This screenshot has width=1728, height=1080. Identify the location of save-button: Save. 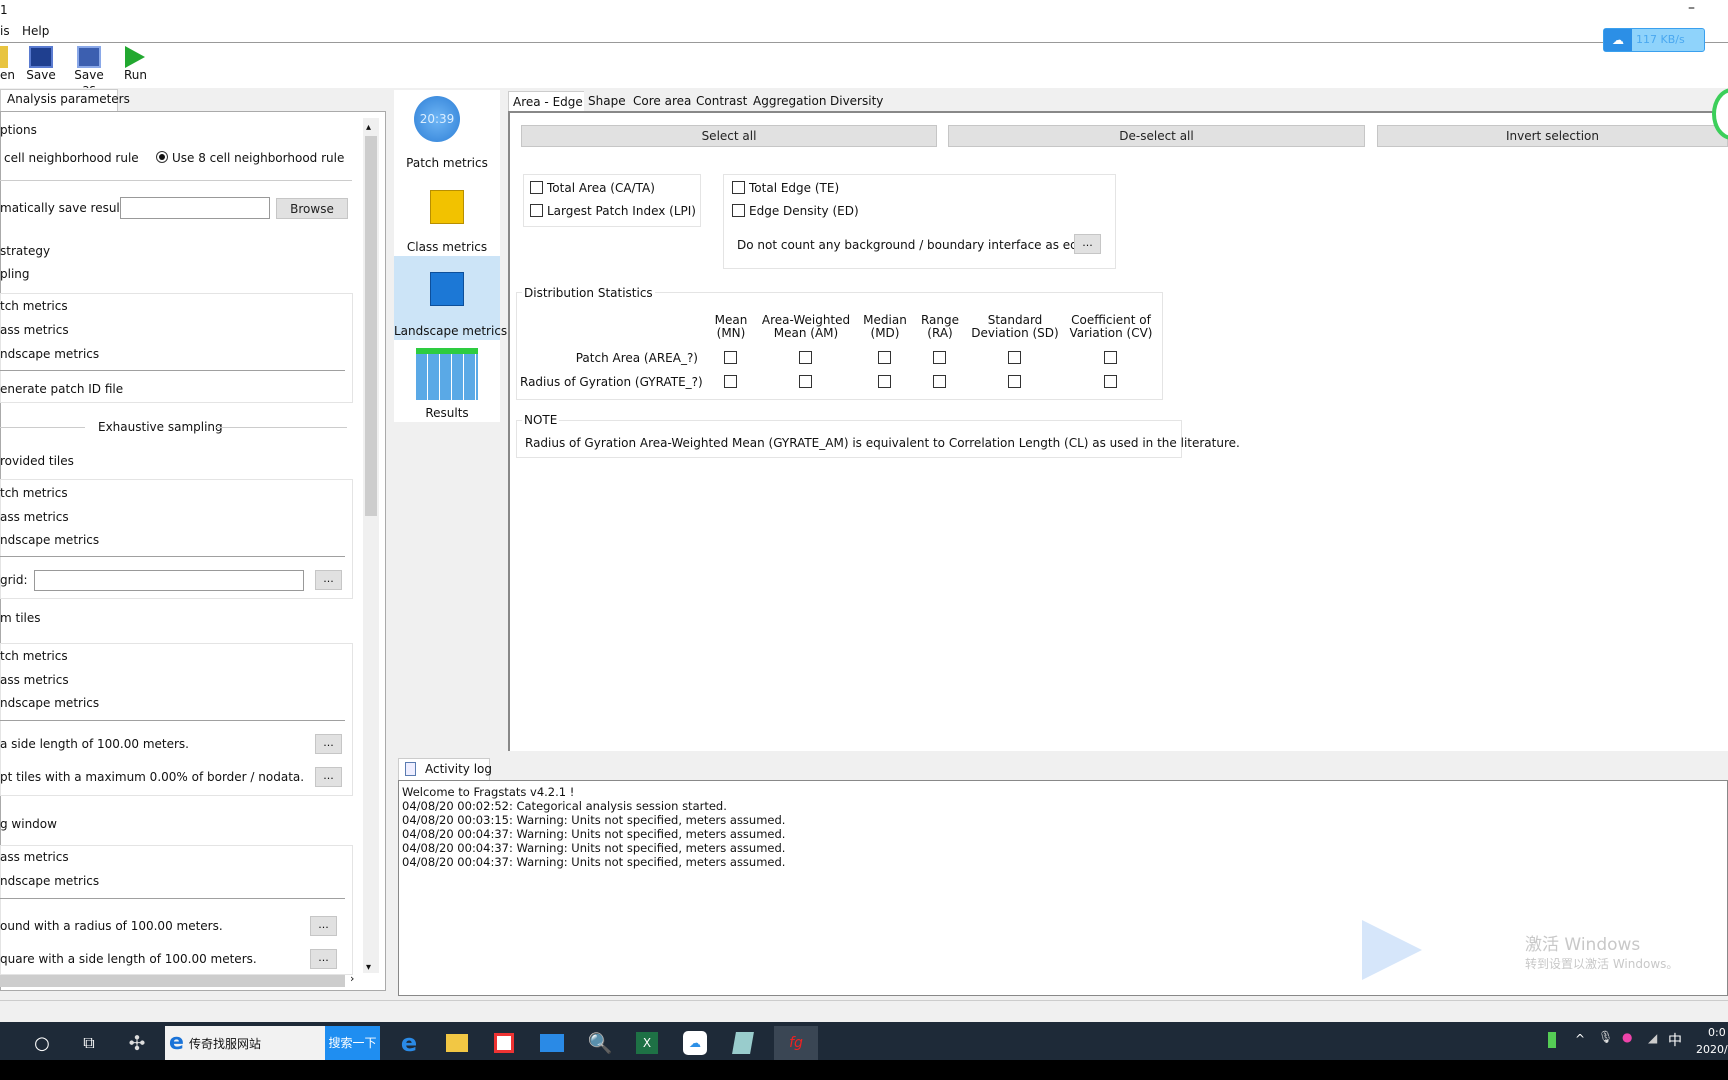
(41, 64).